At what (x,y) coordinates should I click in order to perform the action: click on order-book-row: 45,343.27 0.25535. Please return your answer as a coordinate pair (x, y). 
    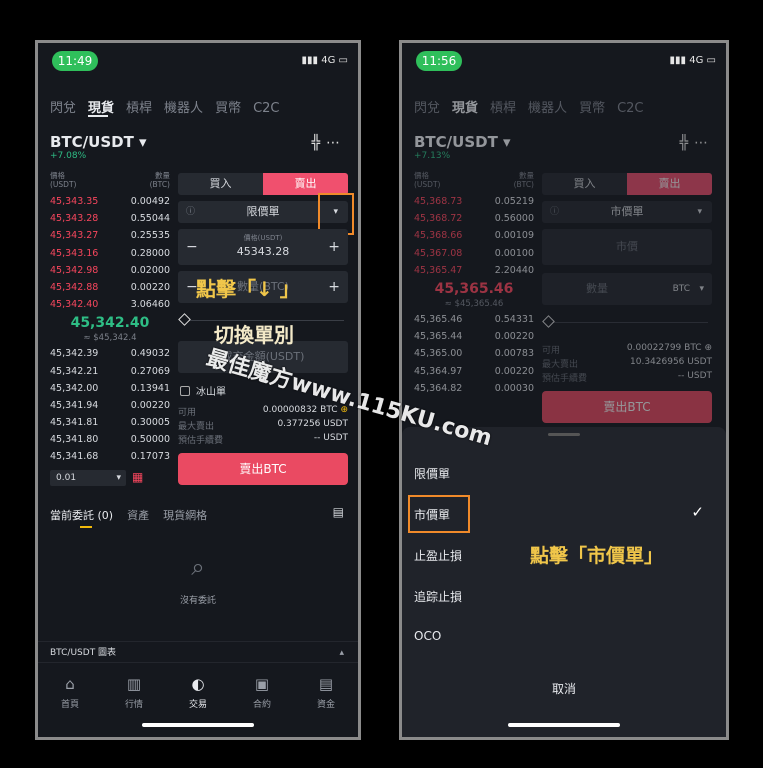
    Looking at the image, I should click on (110, 235).